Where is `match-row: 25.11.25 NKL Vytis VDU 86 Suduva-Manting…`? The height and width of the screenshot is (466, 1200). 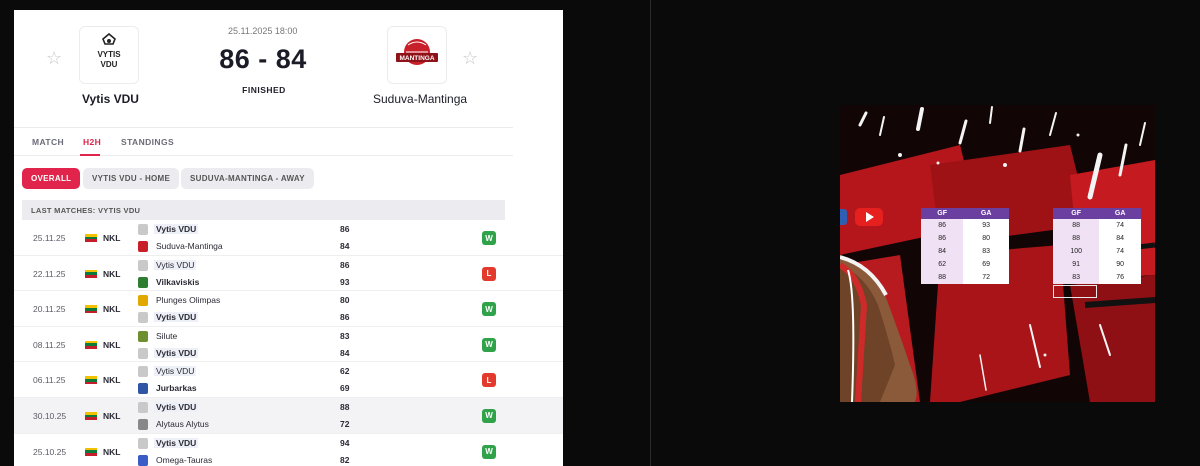
match-row: 25.11.25 NKL Vytis VDU 86 Suduva-Manting… is located at coordinates (288, 238).